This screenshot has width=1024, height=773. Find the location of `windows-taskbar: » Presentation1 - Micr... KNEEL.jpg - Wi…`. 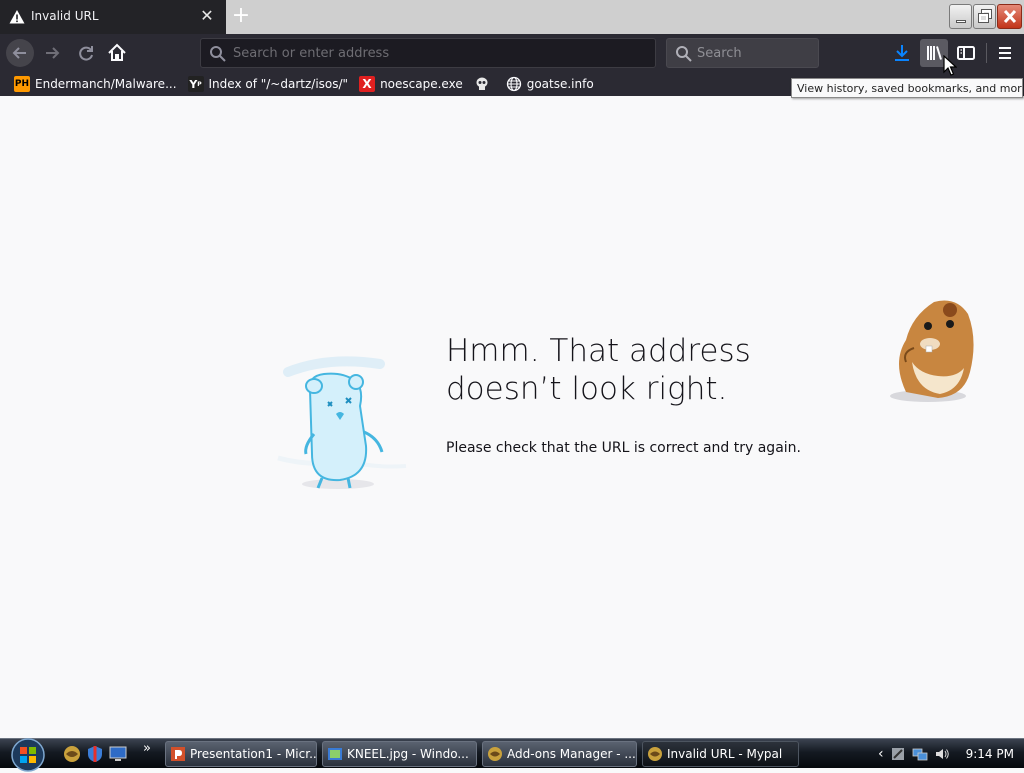

windows-taskbar: » Presentation1 - Micr... KNEEL.jpg - Wi… is located at coordinates (512, 755).